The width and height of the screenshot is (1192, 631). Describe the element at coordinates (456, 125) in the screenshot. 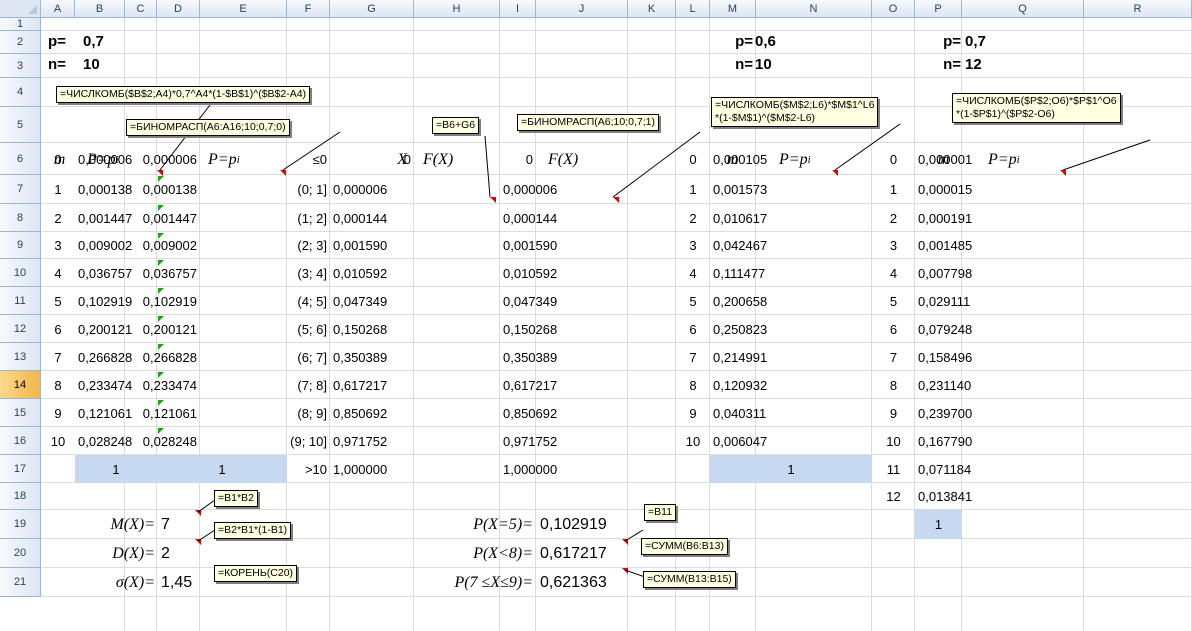

I see `comment-note-3: =B6+G6` at that location.